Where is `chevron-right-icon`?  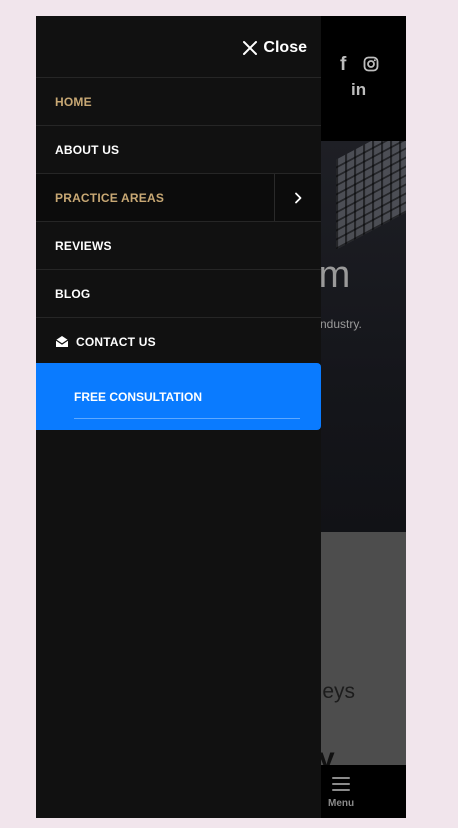
chevron-right-icon is located at coordinates (298, 197).